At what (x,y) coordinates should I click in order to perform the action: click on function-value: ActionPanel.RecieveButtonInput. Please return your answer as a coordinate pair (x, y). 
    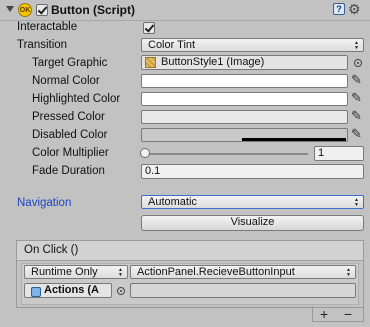
    Looking at the image, I should click on (216, 272).